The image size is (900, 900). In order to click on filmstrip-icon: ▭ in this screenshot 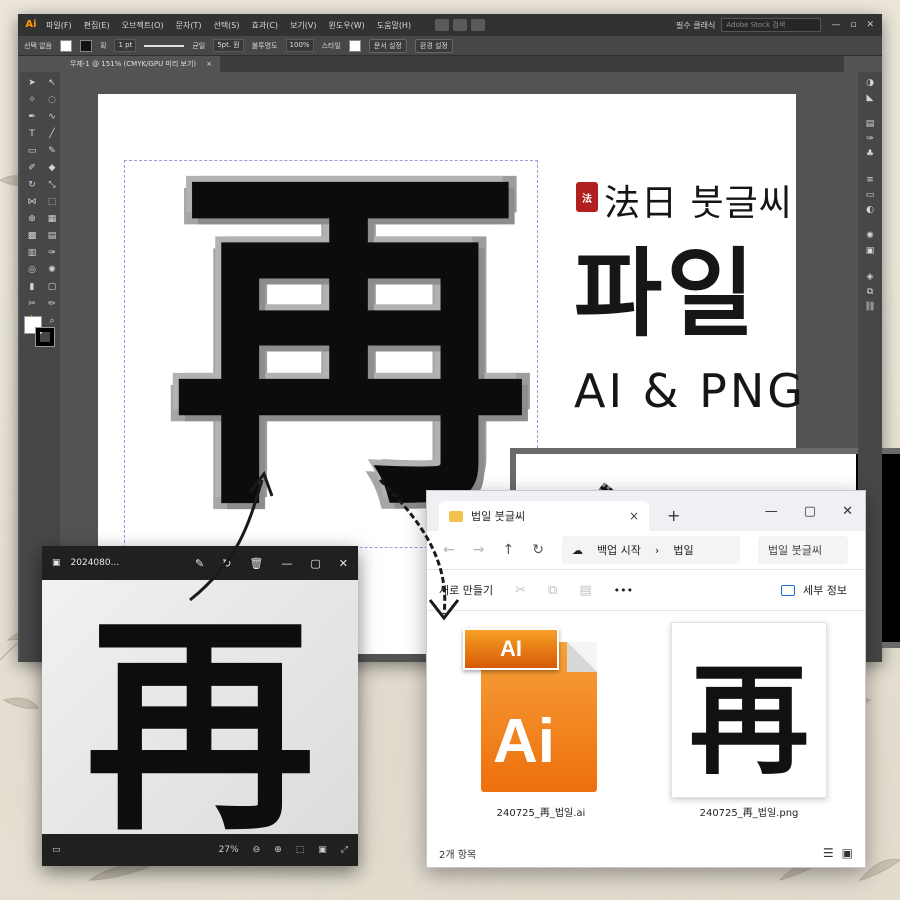, I will do `click(56, 850)`.